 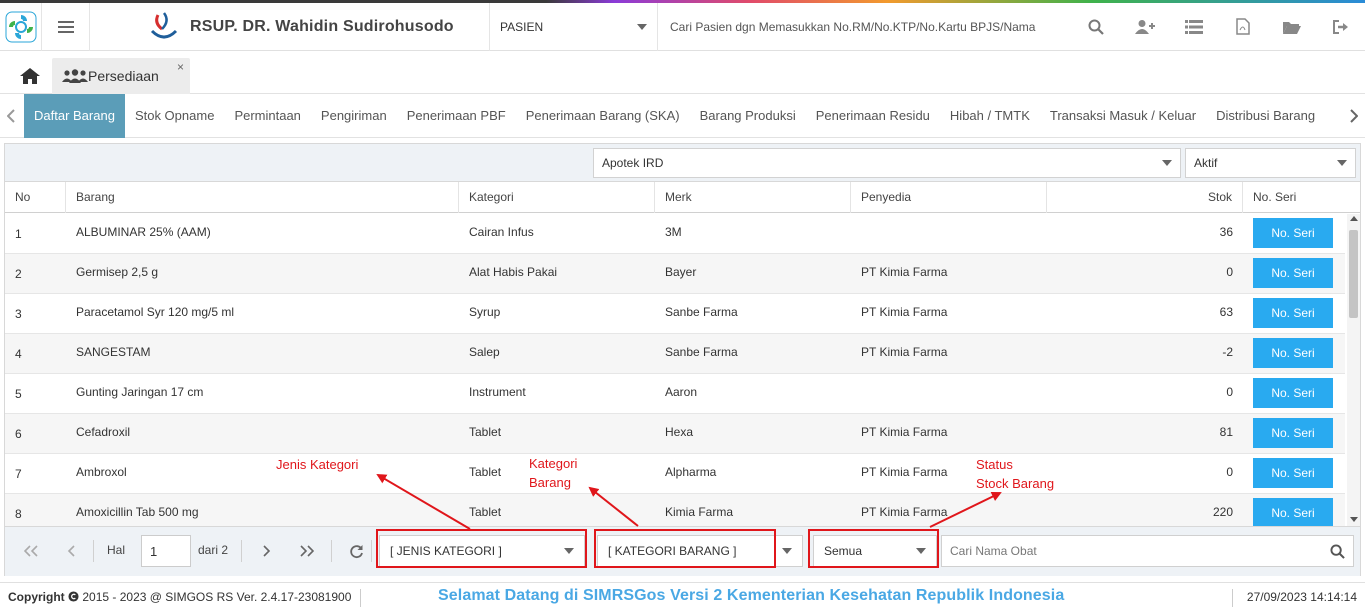 What do you see at coordinates (241, 551) in the screenshot?
I see `pager-divider` at bounding box center [241, 551].